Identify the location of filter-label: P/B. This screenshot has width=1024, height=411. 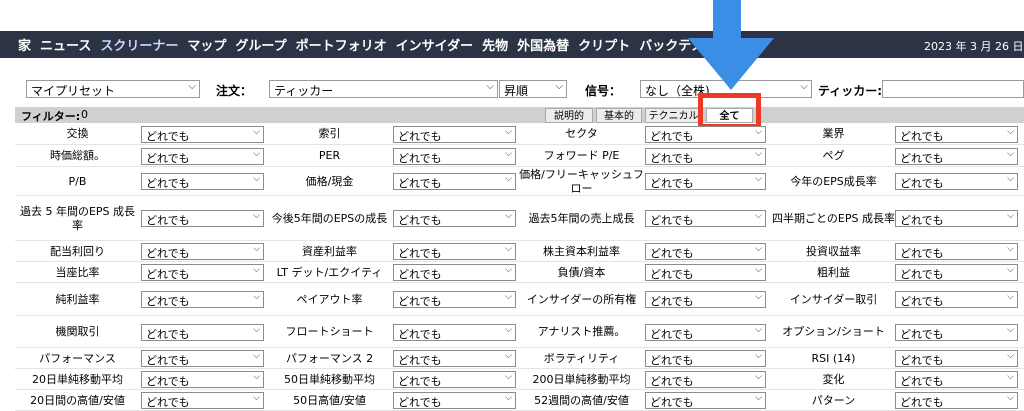
(77, 181).